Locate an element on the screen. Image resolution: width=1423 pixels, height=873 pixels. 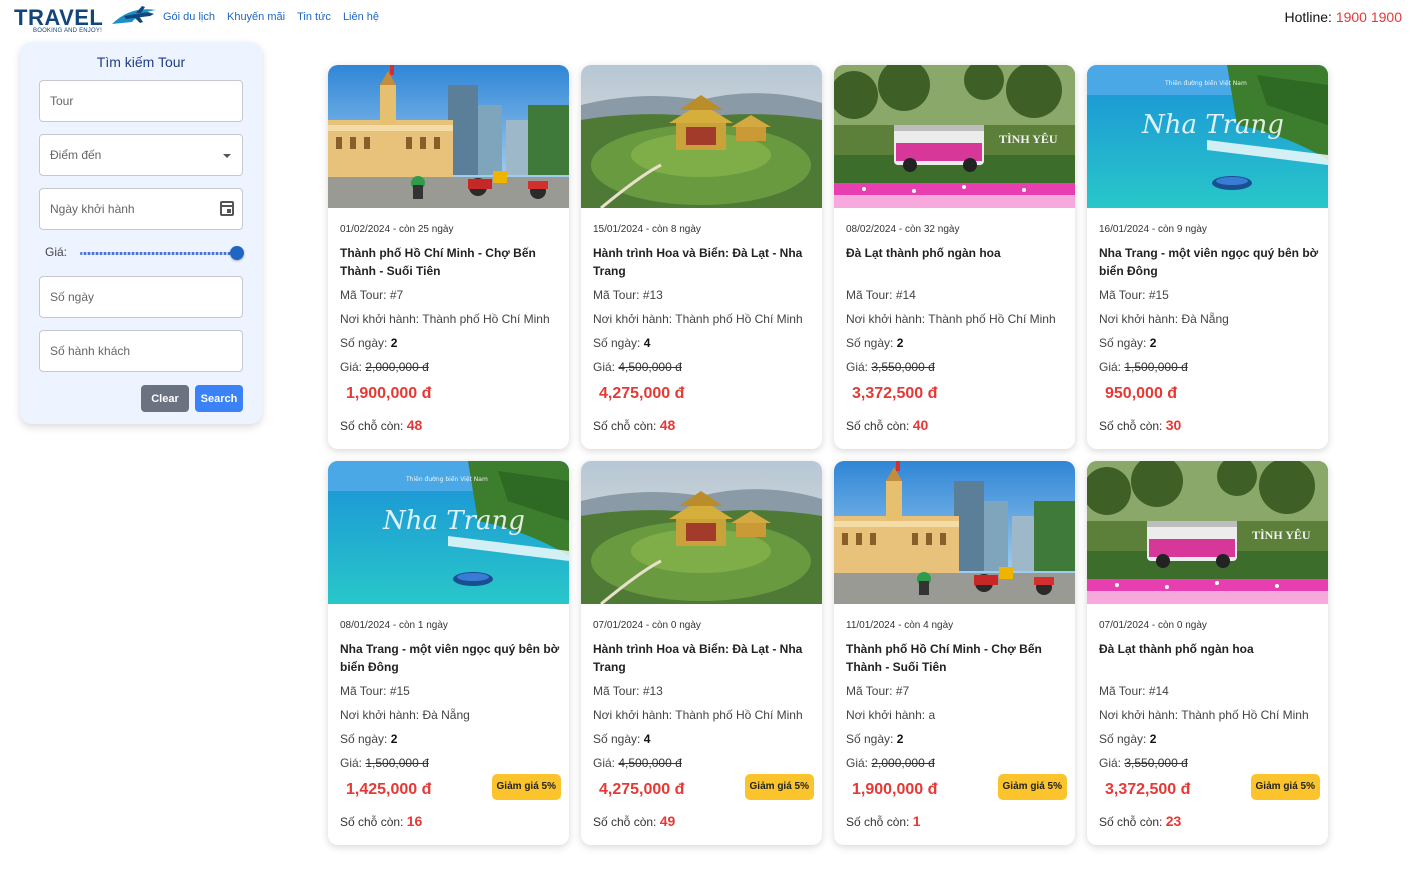
dalat-flower-image: TÌNH YÊU is located at coordinates (954, 136).